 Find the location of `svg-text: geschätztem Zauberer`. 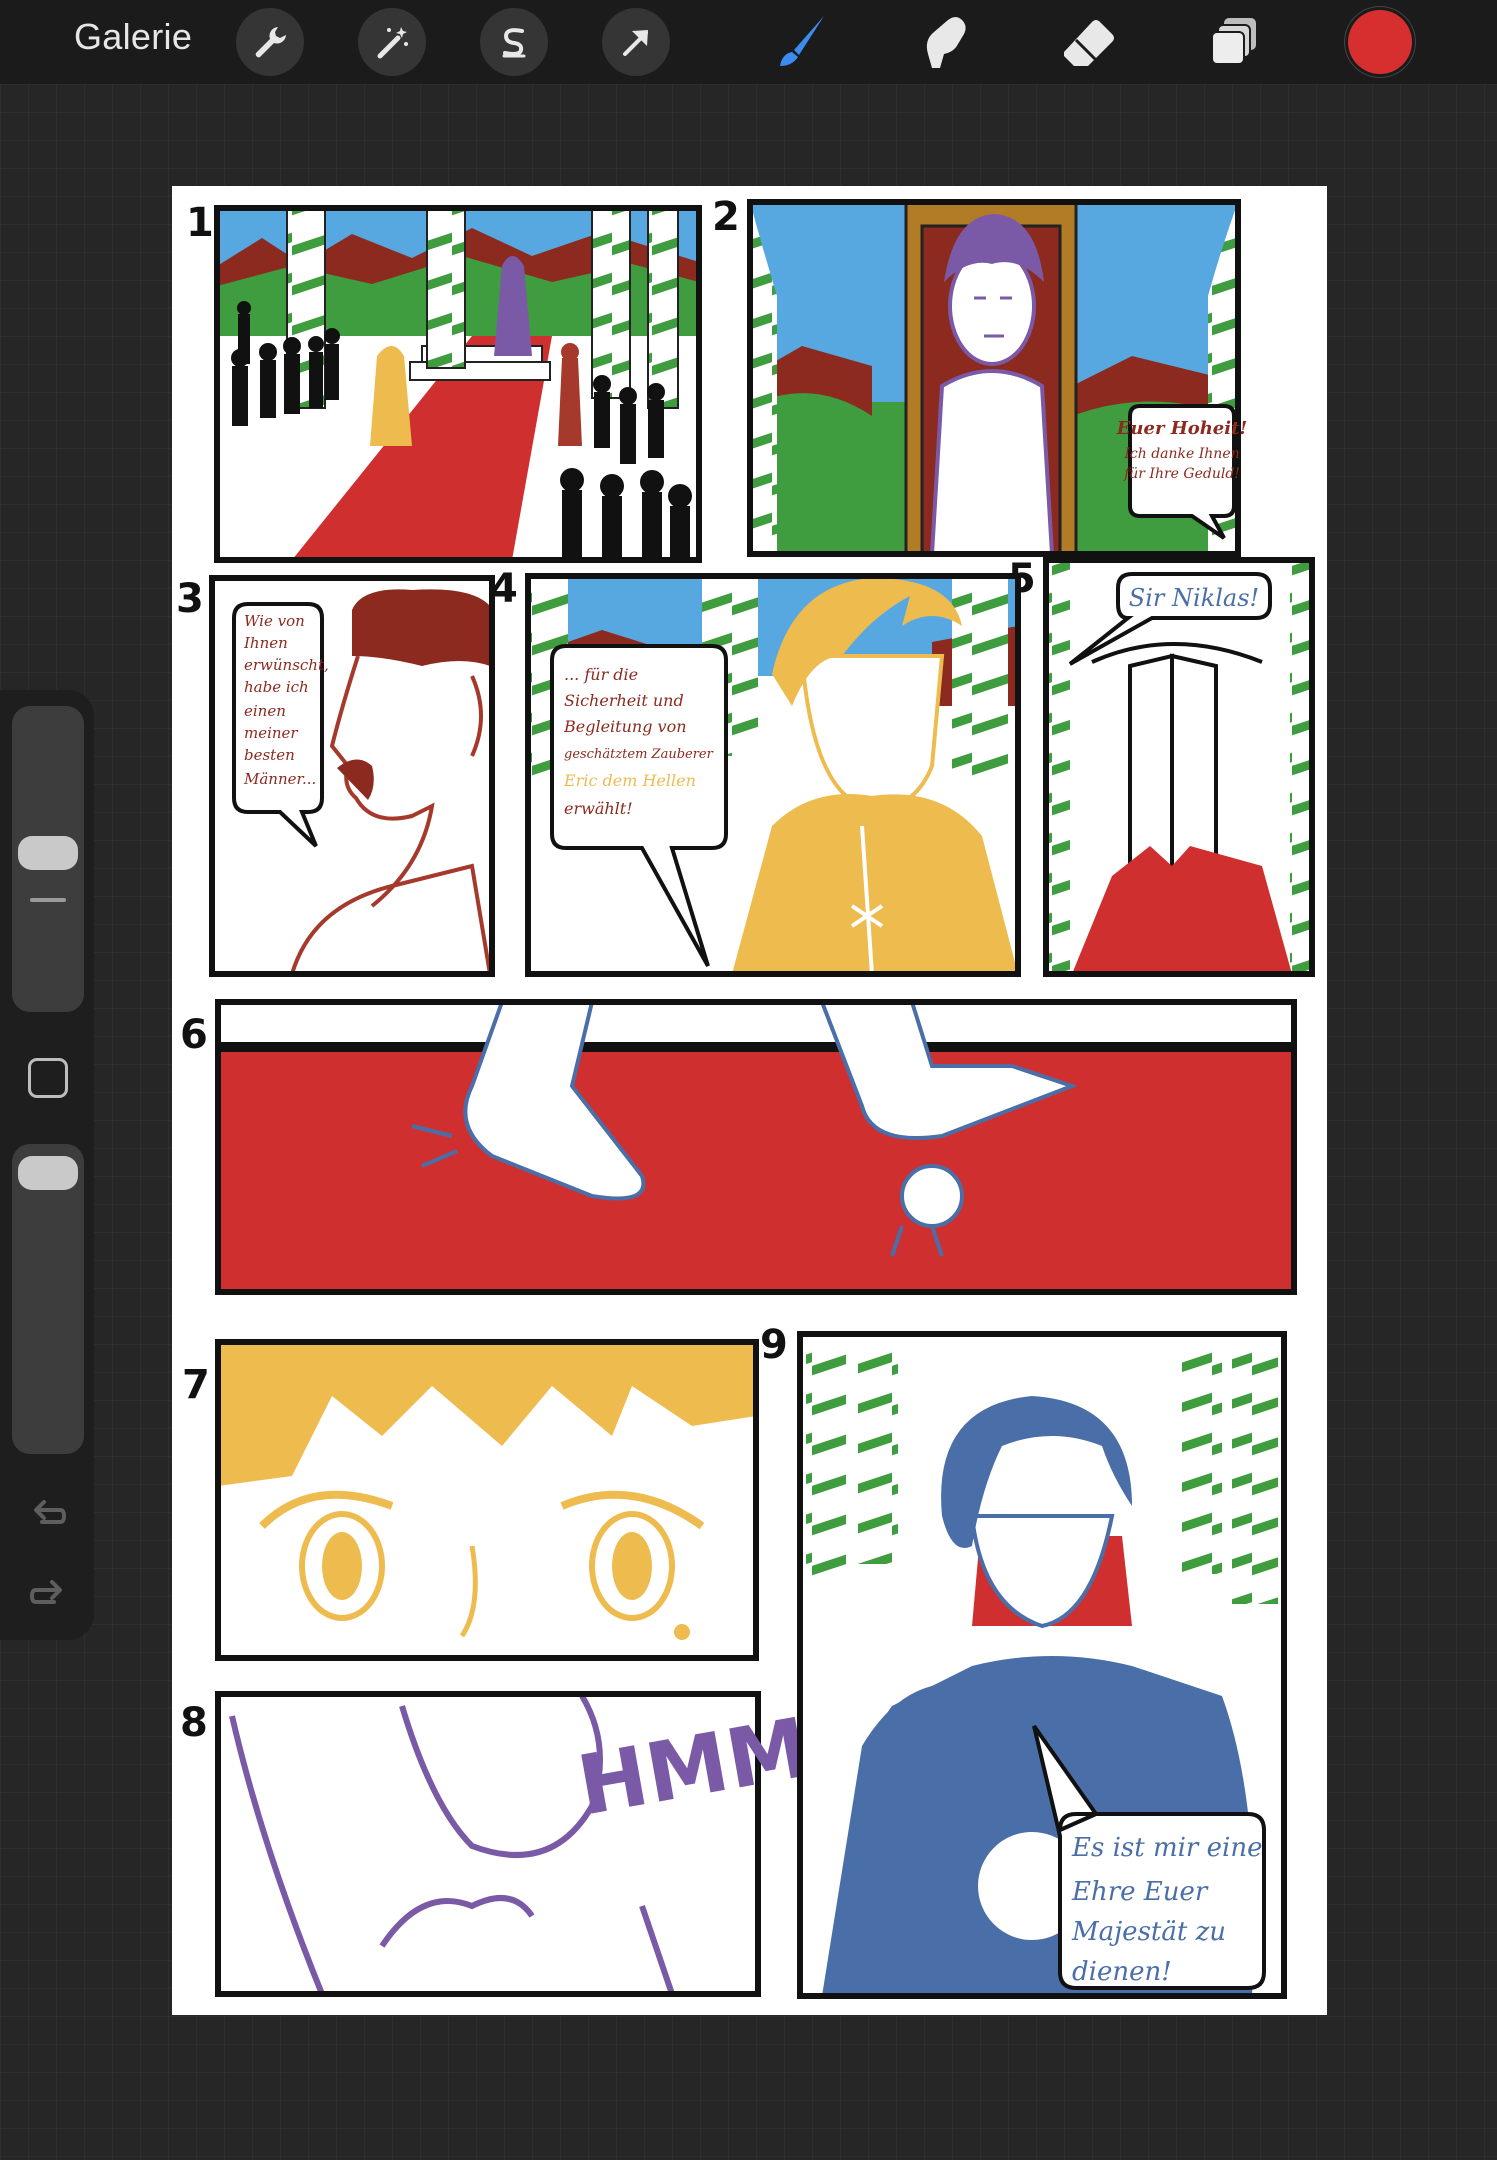

svg-text: geschätztem Zauberer is located at coordinates (639, 754).